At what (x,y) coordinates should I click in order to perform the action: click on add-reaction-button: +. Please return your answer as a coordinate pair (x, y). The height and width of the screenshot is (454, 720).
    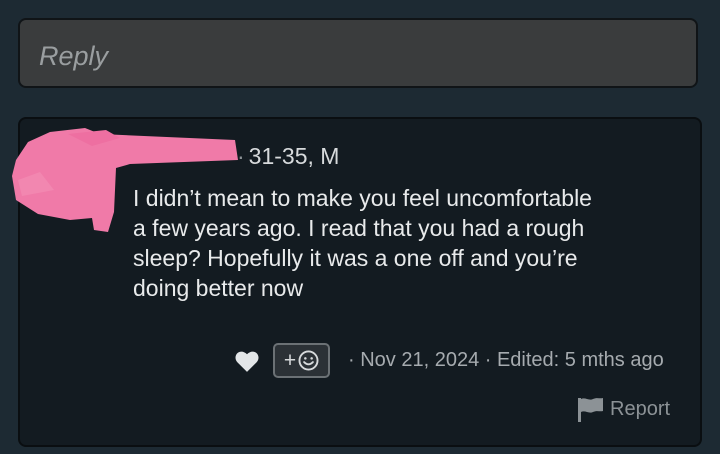
    Looking at the image, I should click on (301, 360).